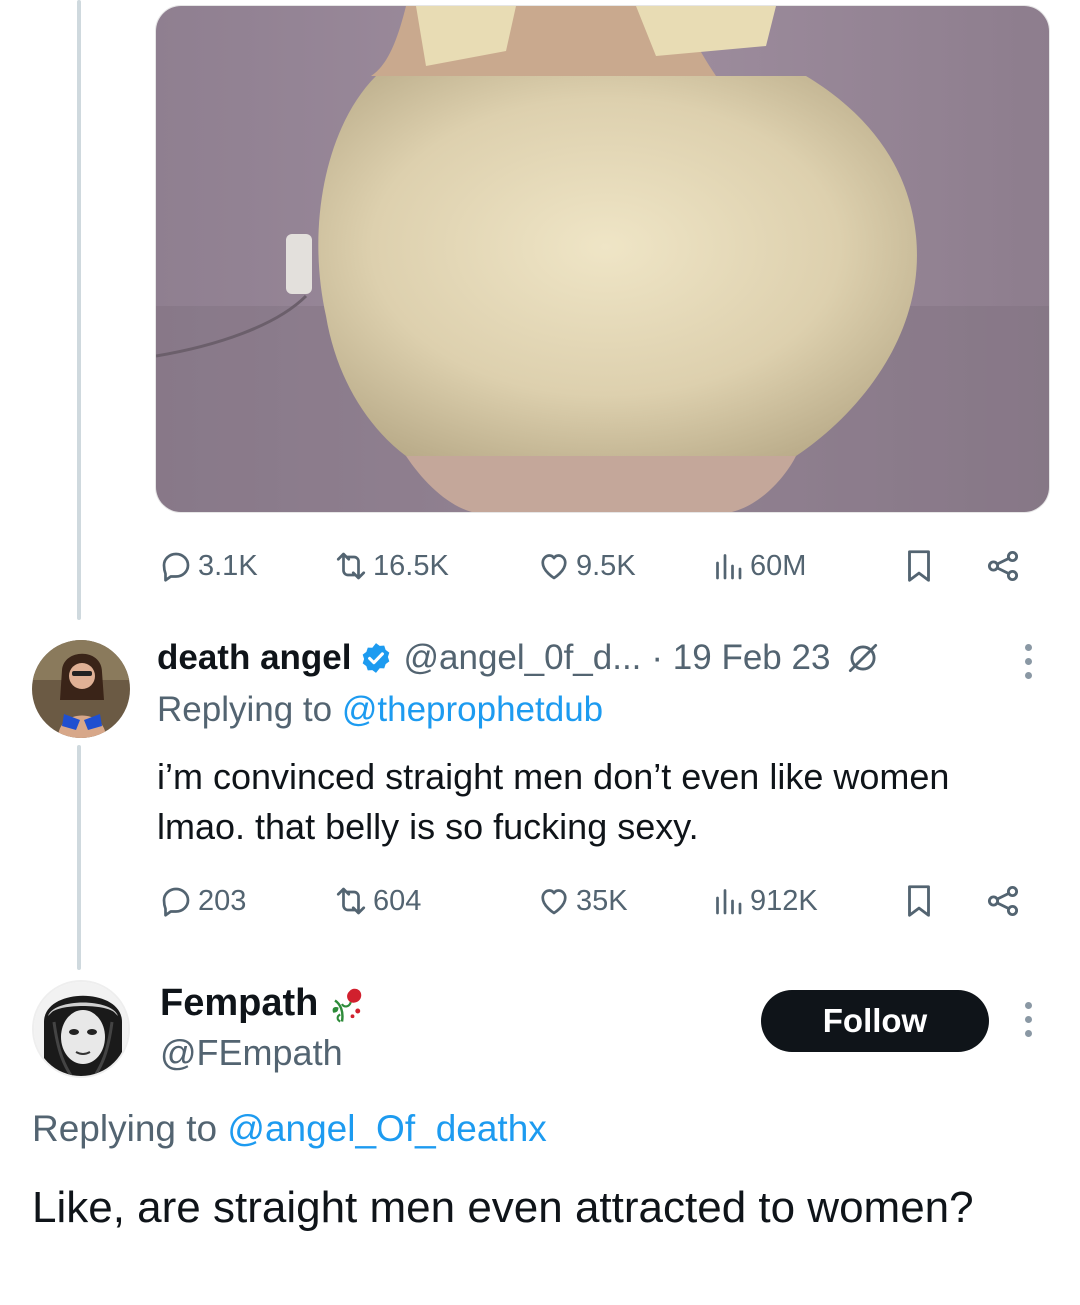 The image size is (1080, 1305). Describe the element at coordinates (784, 900) in the screenshot. I see `view-count: 912K` at that location.